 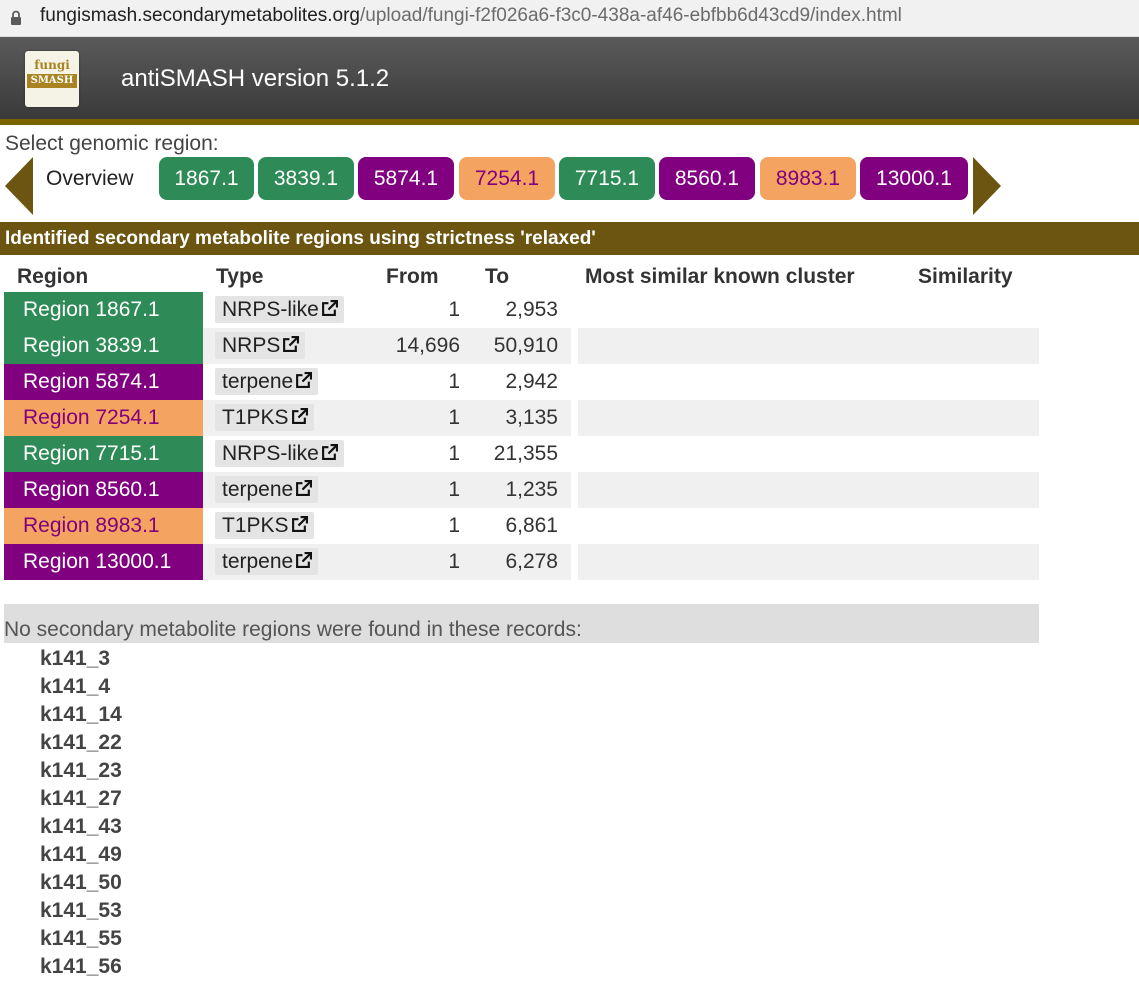 What do you see at coordinates (103, 382) in the screenshot?
I see `region-link: Region 5874.1` at bounding box center [103, 382].